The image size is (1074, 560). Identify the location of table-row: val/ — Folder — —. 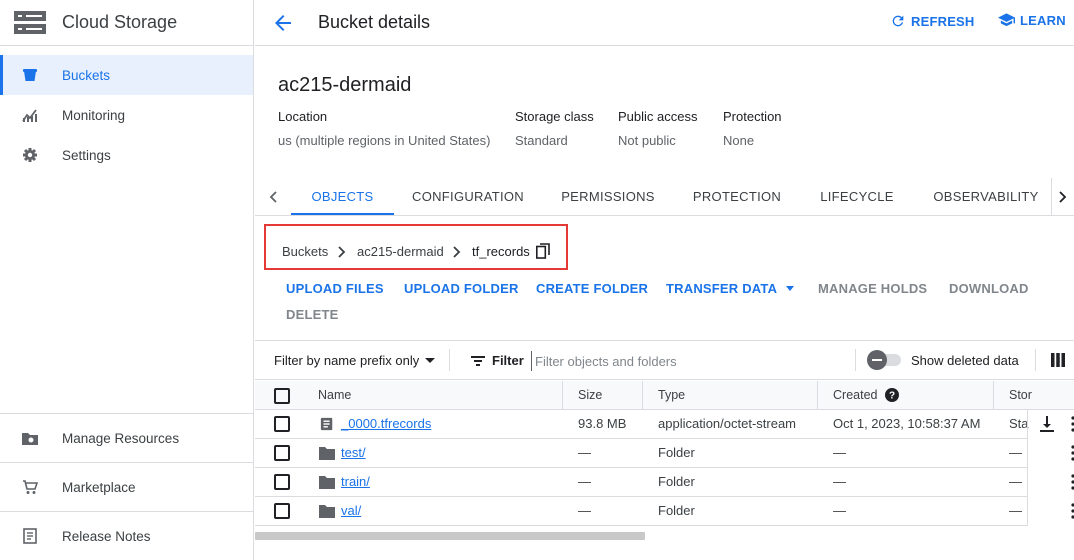
(641, 511).